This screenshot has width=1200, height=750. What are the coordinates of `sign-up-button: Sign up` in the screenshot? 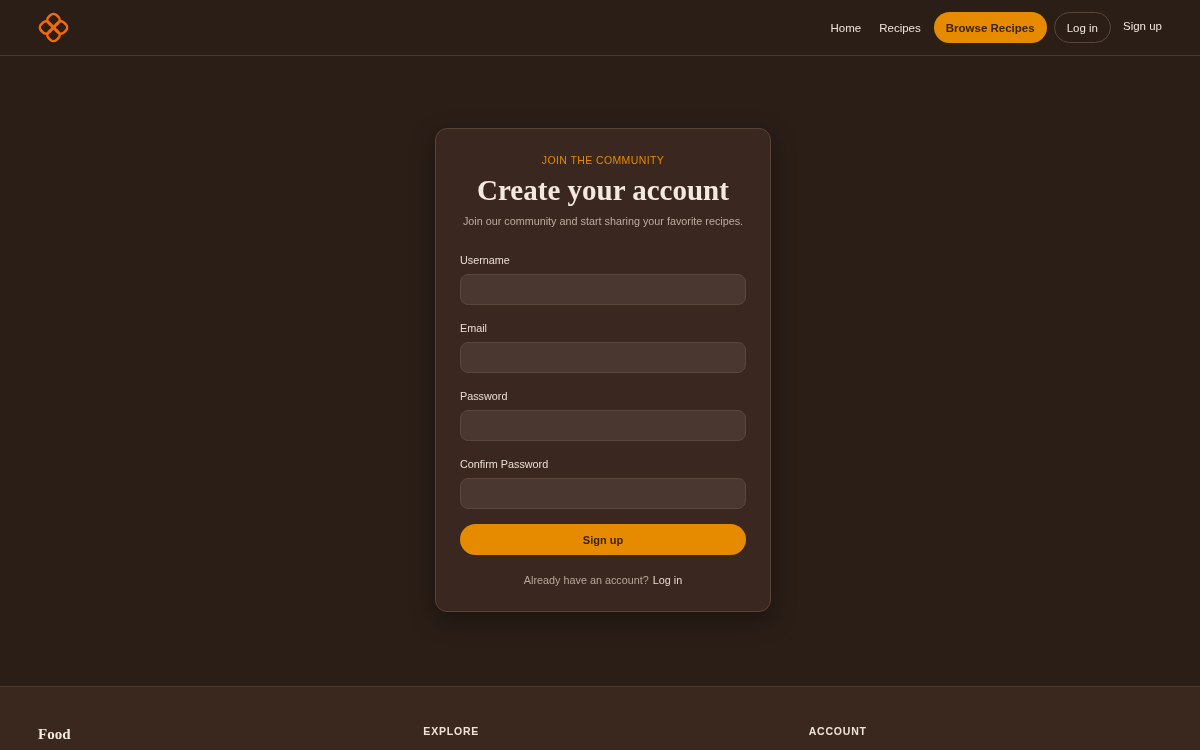 It's located at (603, 539).